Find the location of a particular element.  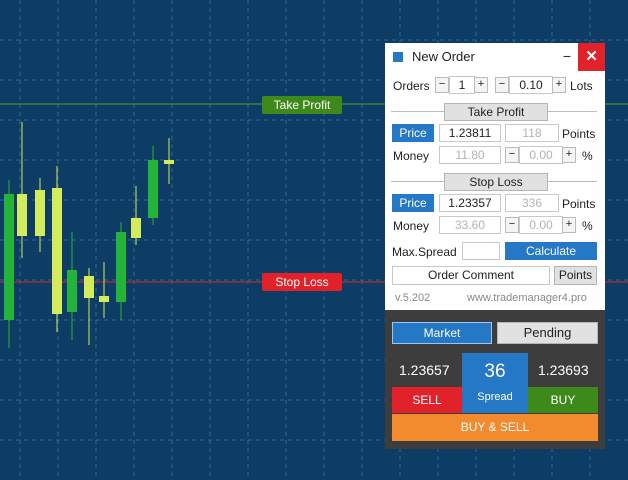

stop-loss-header: Stop Loss is located at coordinates (496, 182).